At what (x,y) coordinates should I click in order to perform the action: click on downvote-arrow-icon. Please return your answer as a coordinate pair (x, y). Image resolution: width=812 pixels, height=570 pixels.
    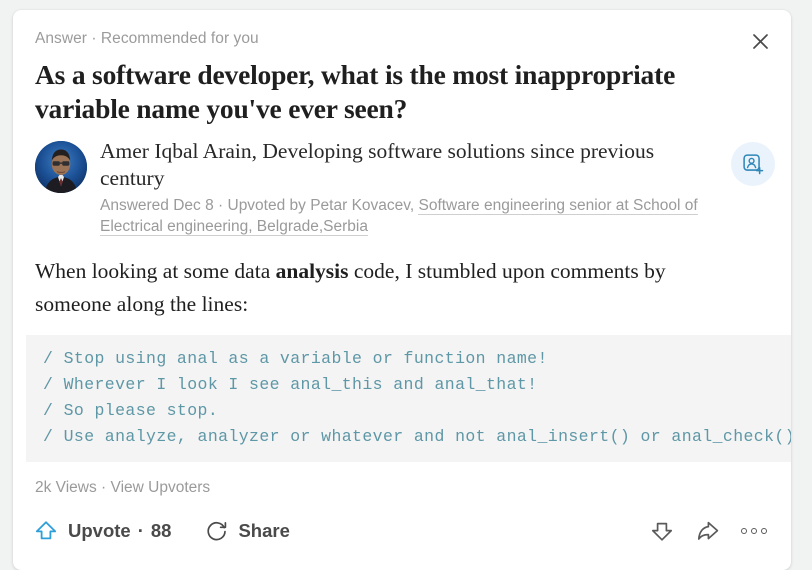
    Looking at the image, I should click on (662, 531).